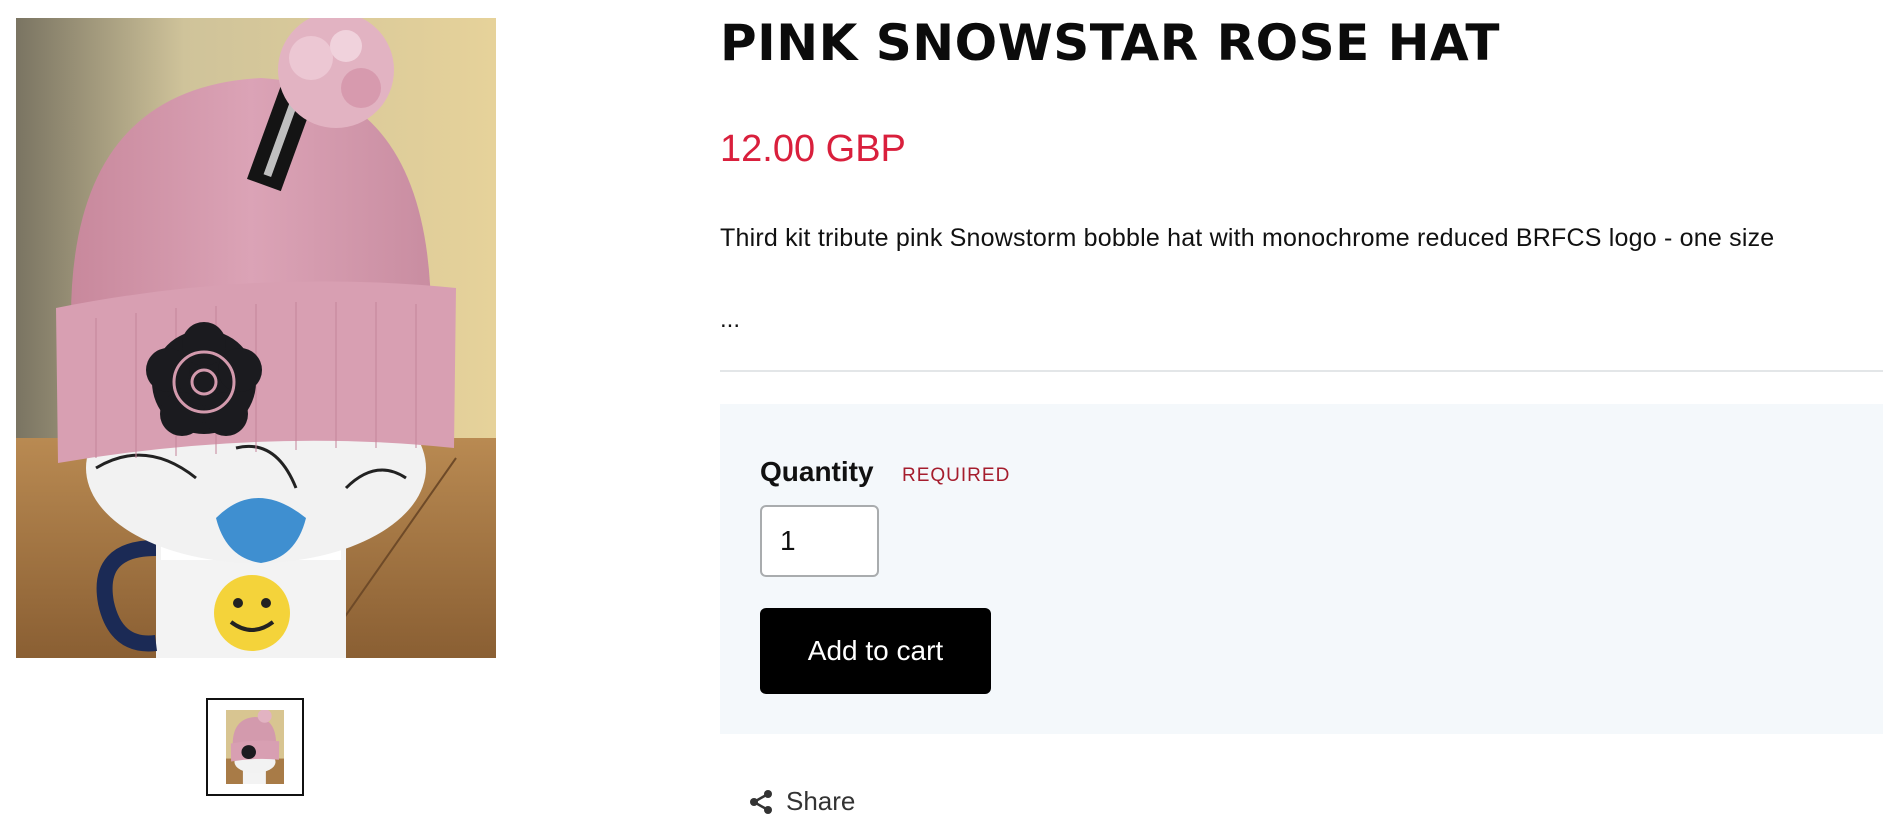  Describe the element at coordinates (819, 541) in the screenshot. I see `quantity-input` at that location.